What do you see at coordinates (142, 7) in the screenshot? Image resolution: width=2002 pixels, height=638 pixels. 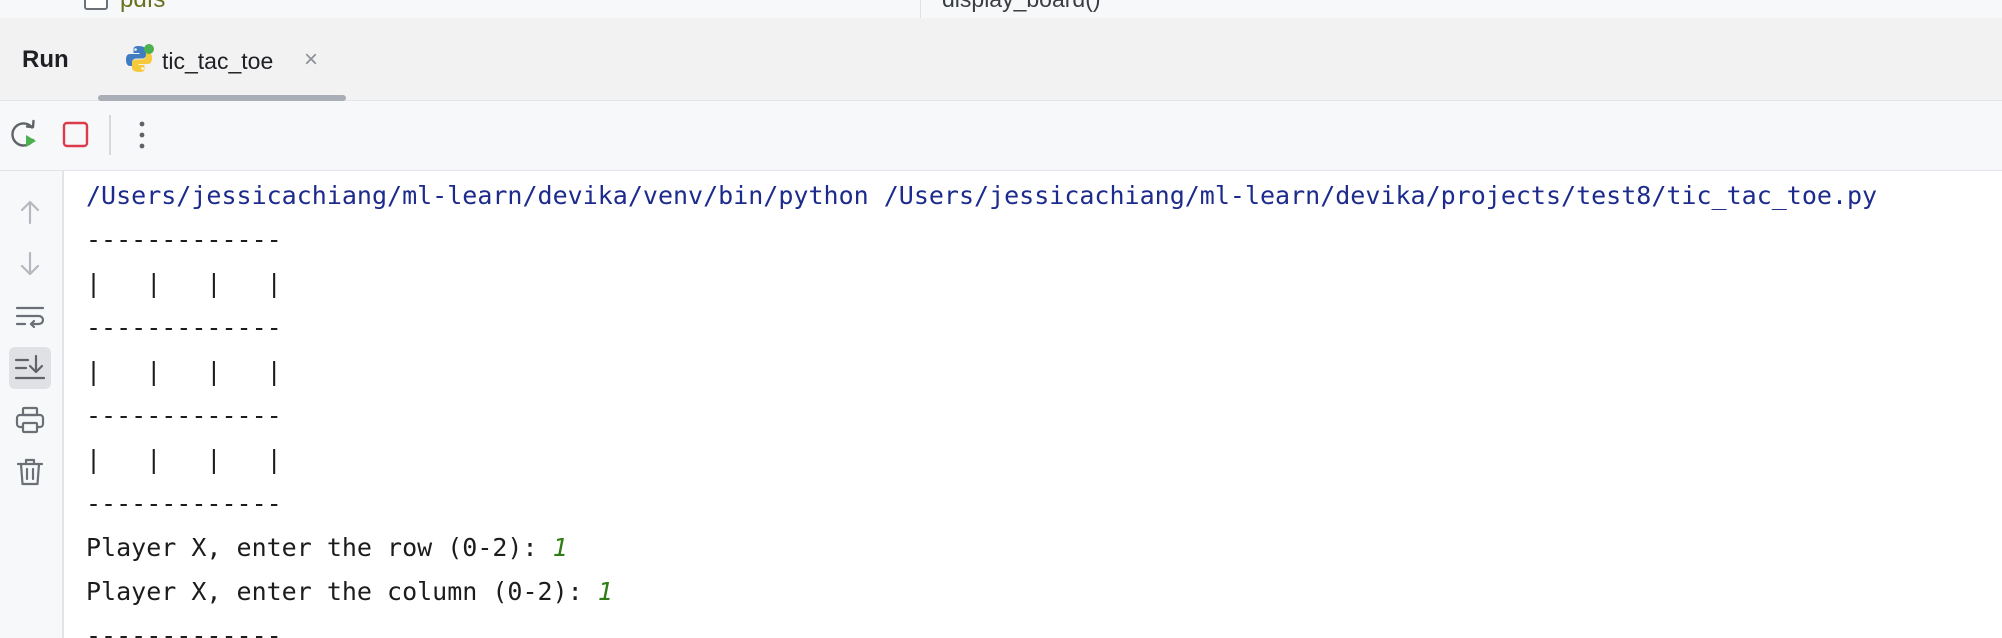 I see `folder-label: pdfs` at bounding box center [142, 7].